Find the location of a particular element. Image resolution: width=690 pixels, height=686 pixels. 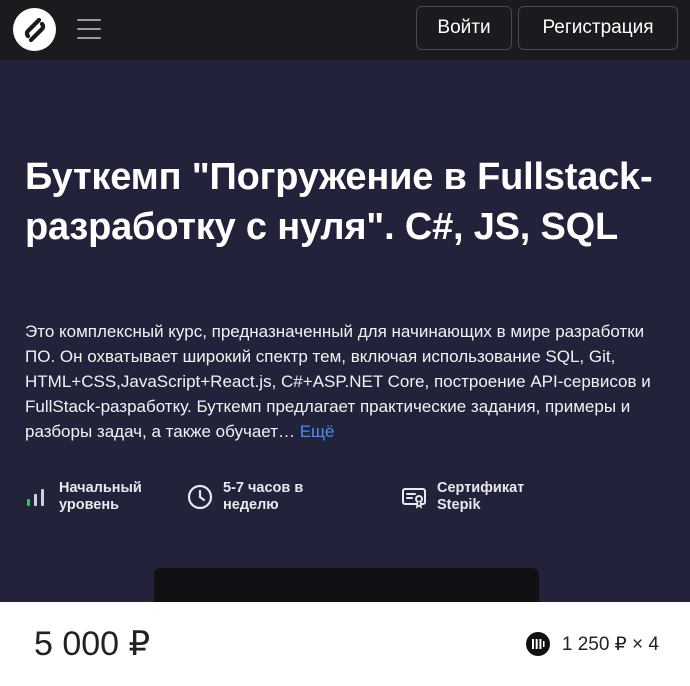

feature-level: Начальный уровень is located at coordinates (95, 497).